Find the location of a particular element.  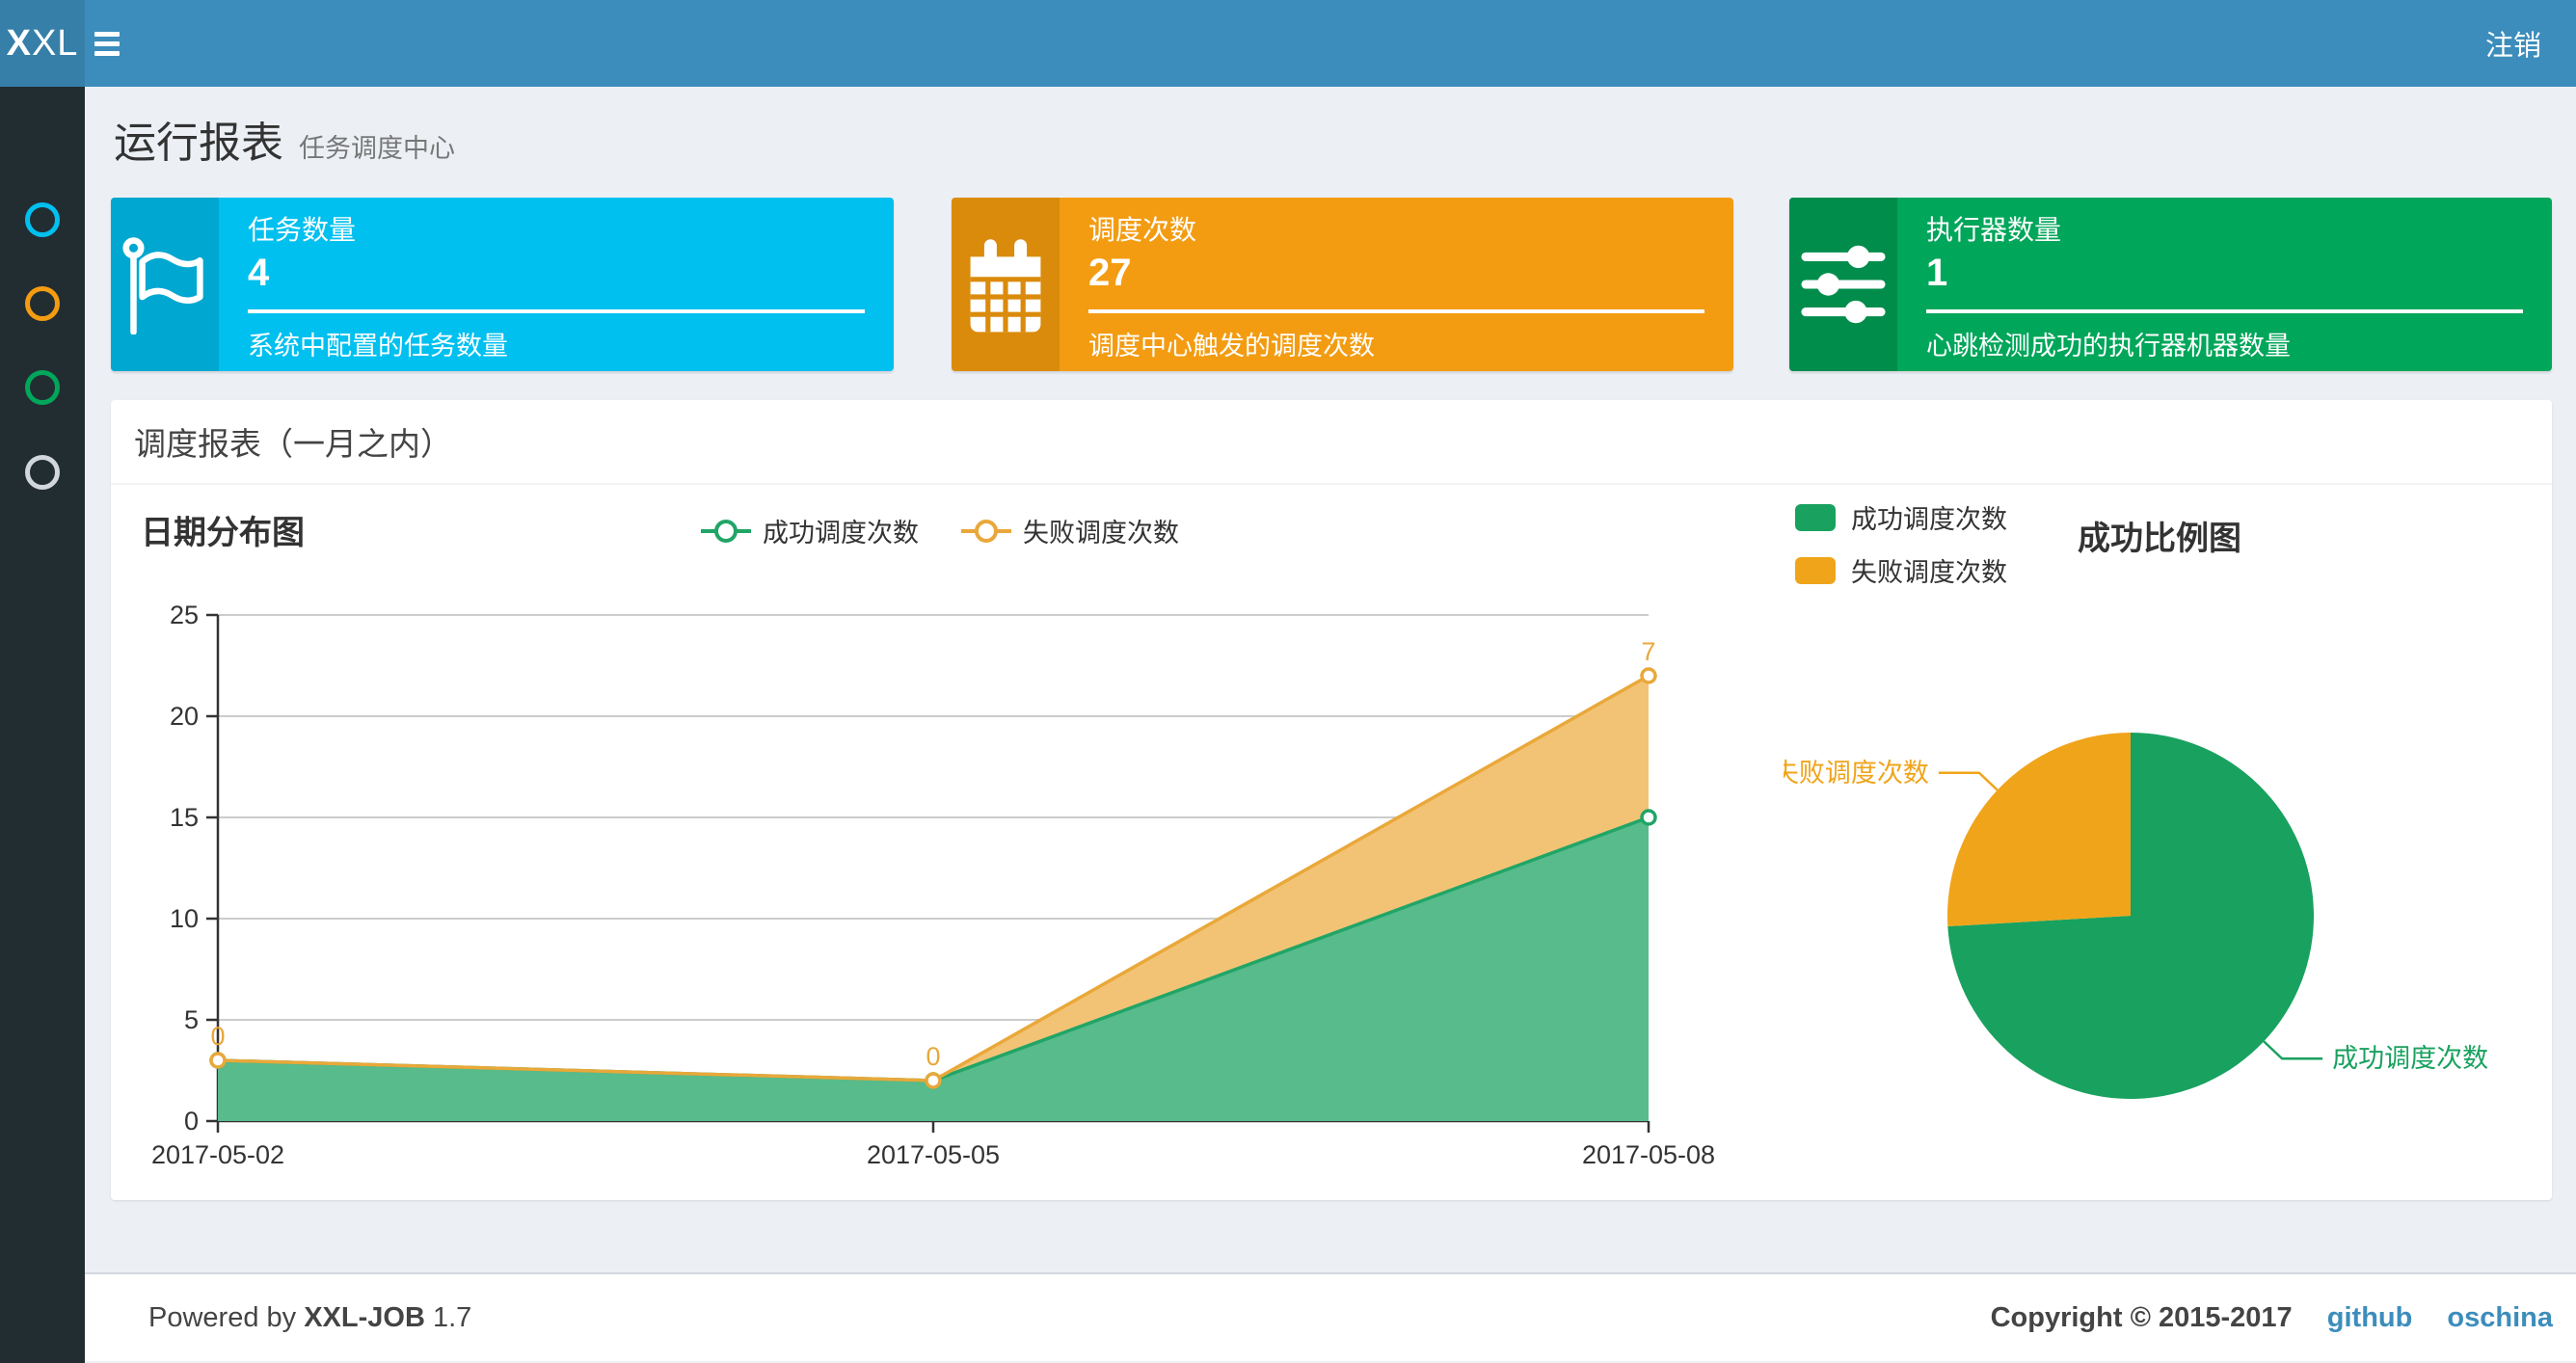

app-logo: X XL is located at coordinates (42, 43).